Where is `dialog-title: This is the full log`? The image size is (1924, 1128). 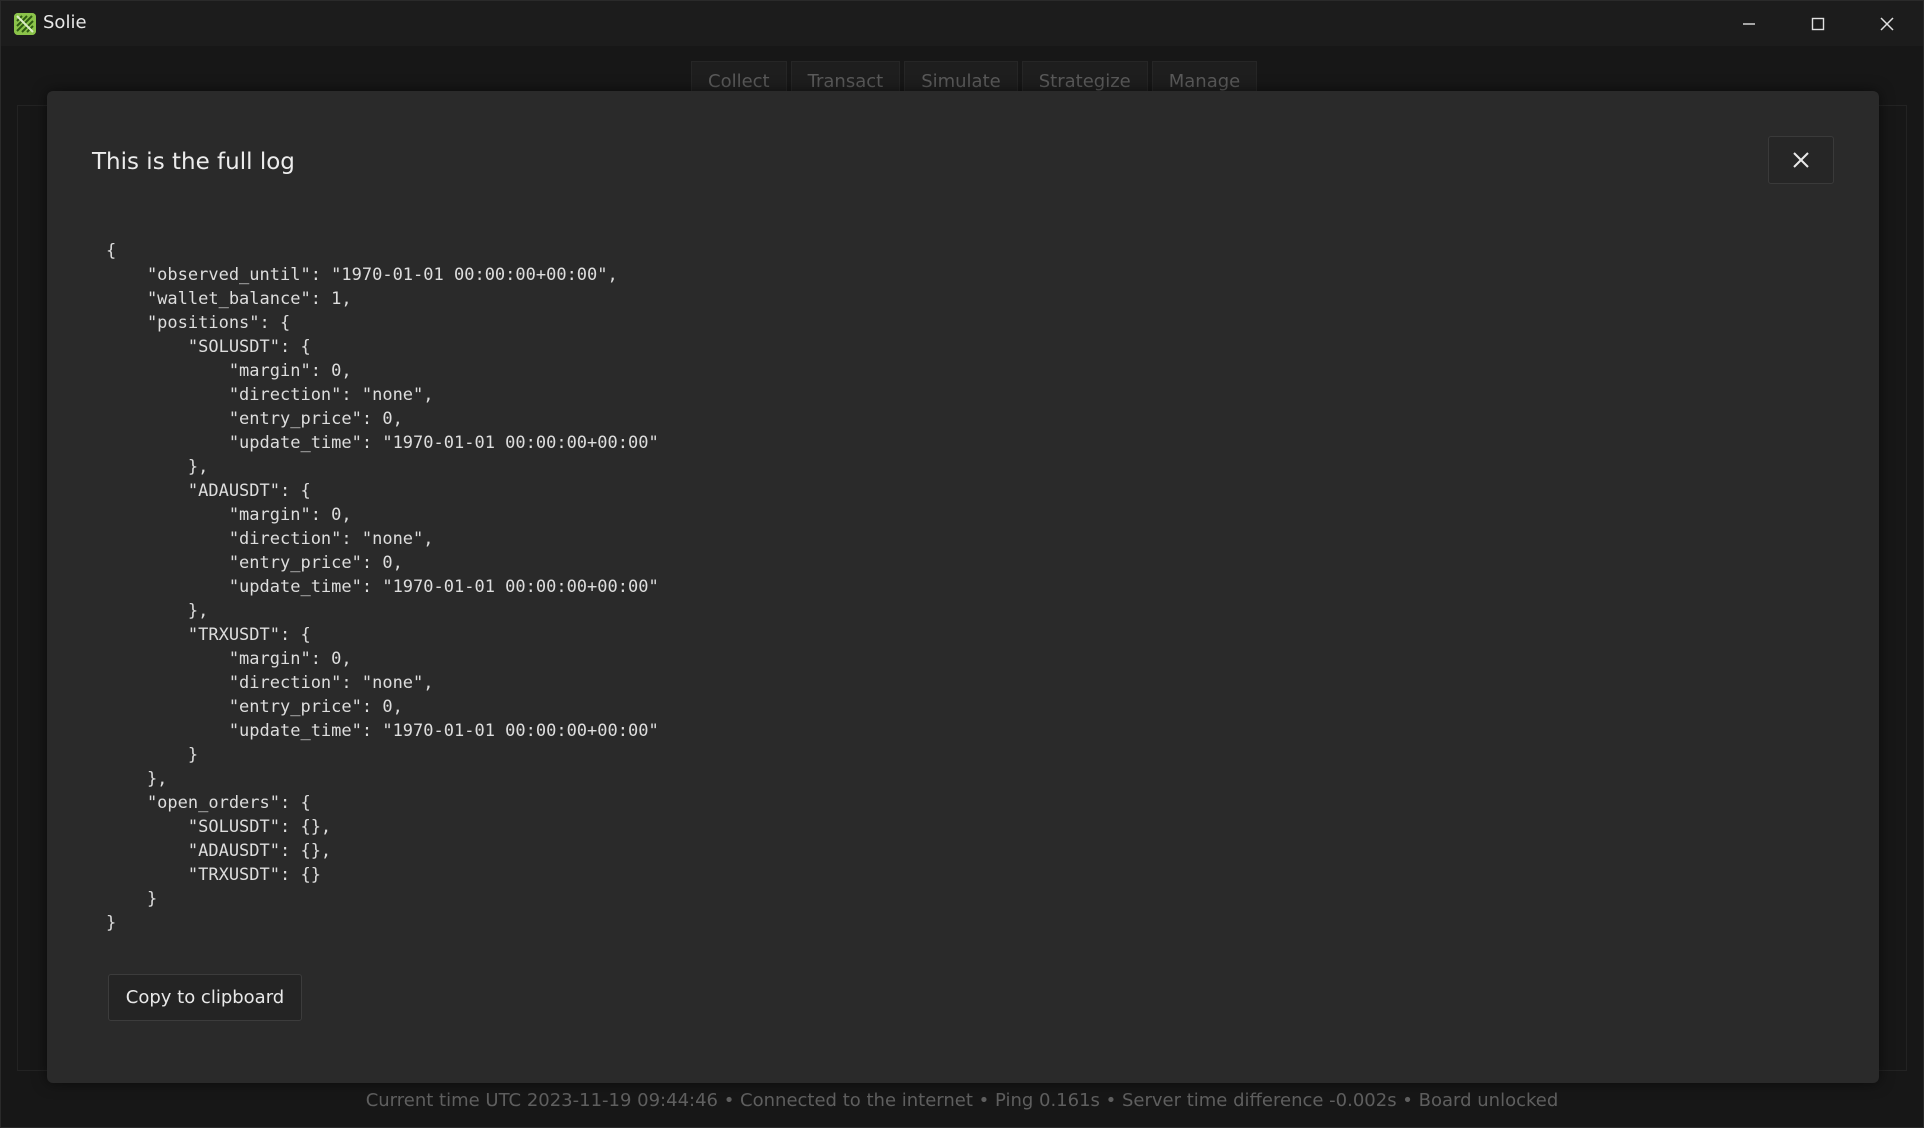
dialog-title: This is the full log is located at coordinates (193, 162).